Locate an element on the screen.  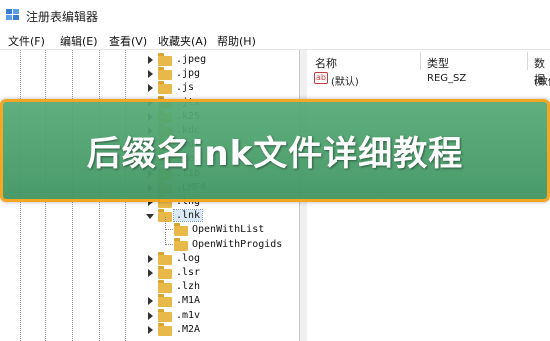
tree-key-label: .m1v is located at coordinates (188, 315).